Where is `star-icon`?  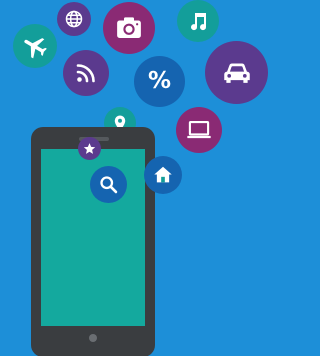
star-icon is located at coordinates (89, 148).